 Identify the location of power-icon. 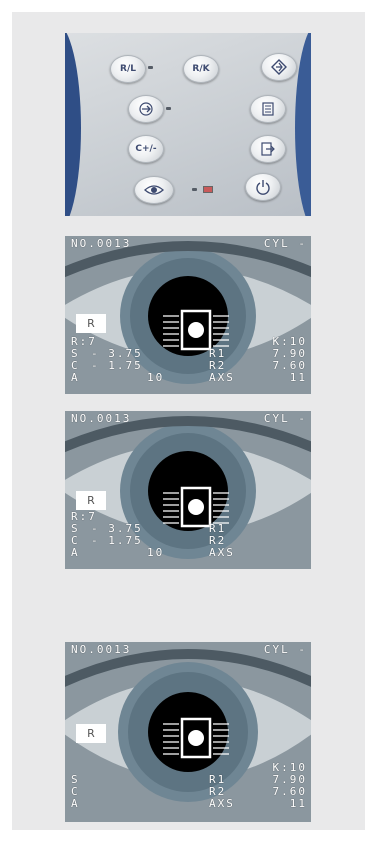
(263, 187).